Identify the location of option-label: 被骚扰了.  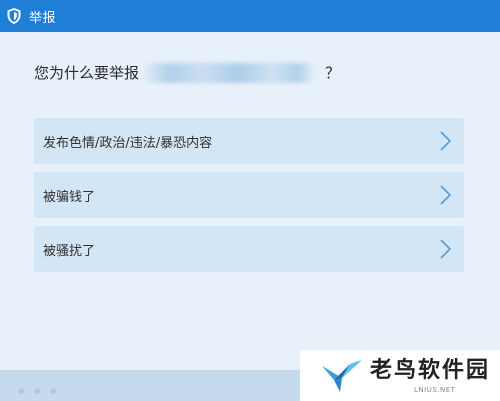
(69, 251).